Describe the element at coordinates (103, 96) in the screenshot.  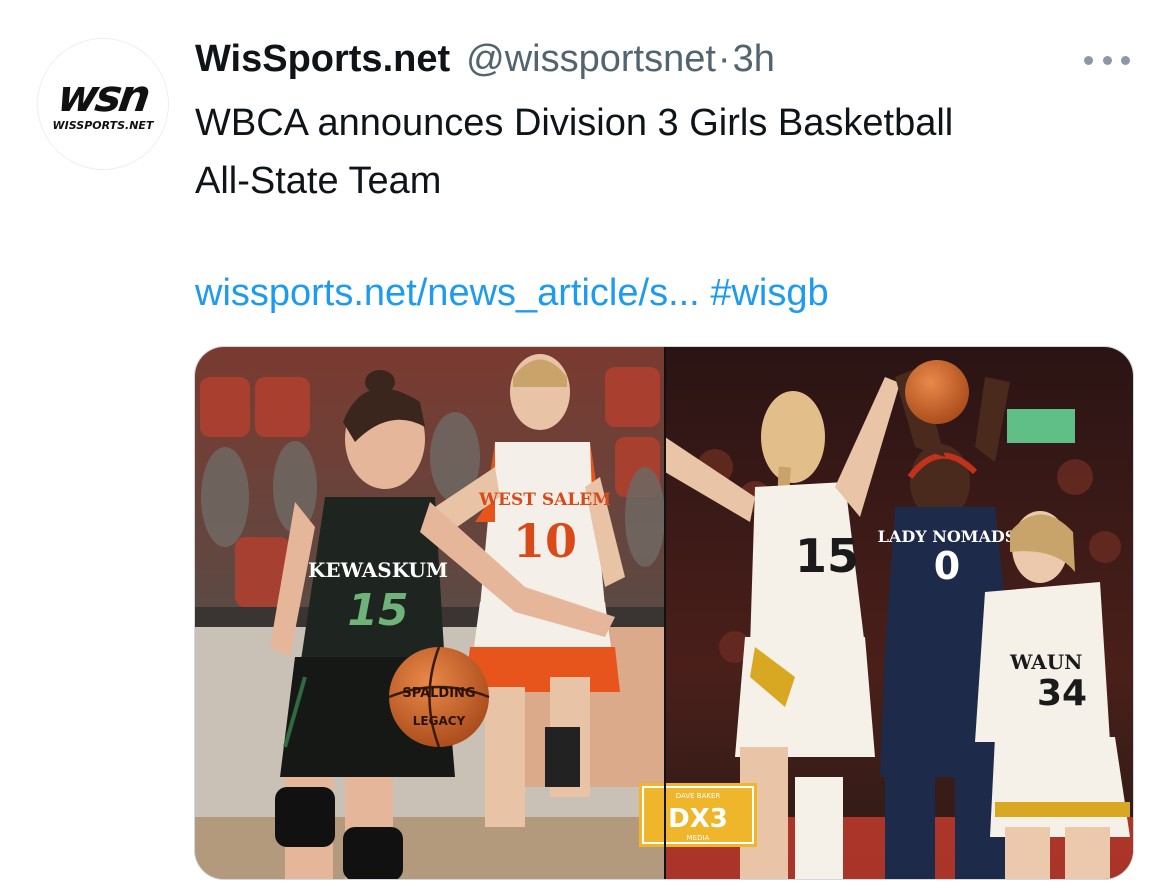
I see `avatar-logo: wsn` at that location.